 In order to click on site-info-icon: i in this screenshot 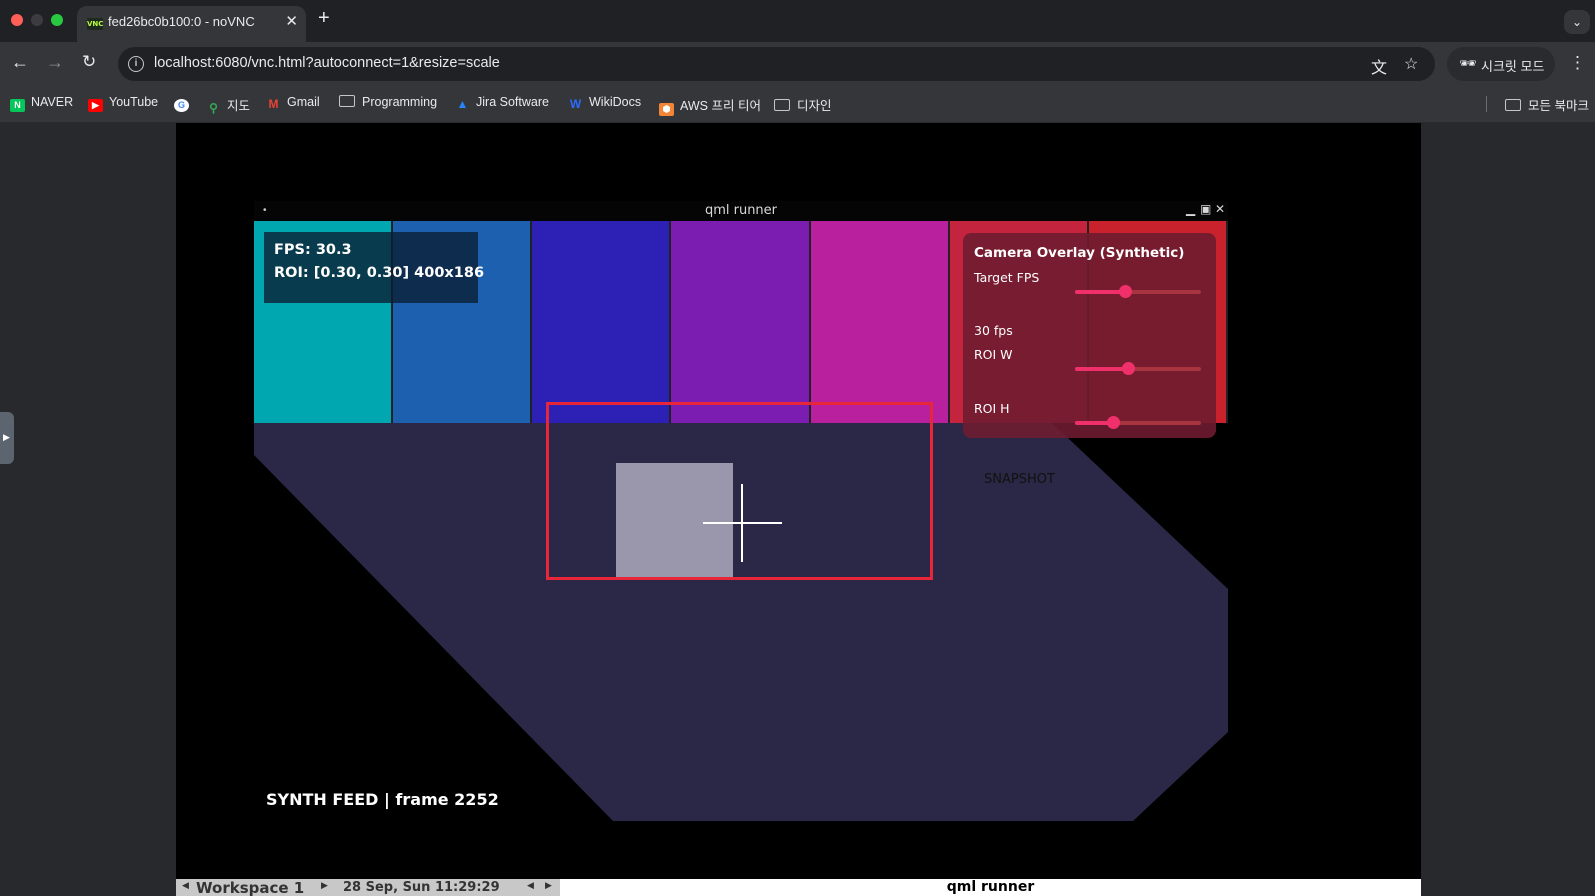, I will do `click(136, 64)`.